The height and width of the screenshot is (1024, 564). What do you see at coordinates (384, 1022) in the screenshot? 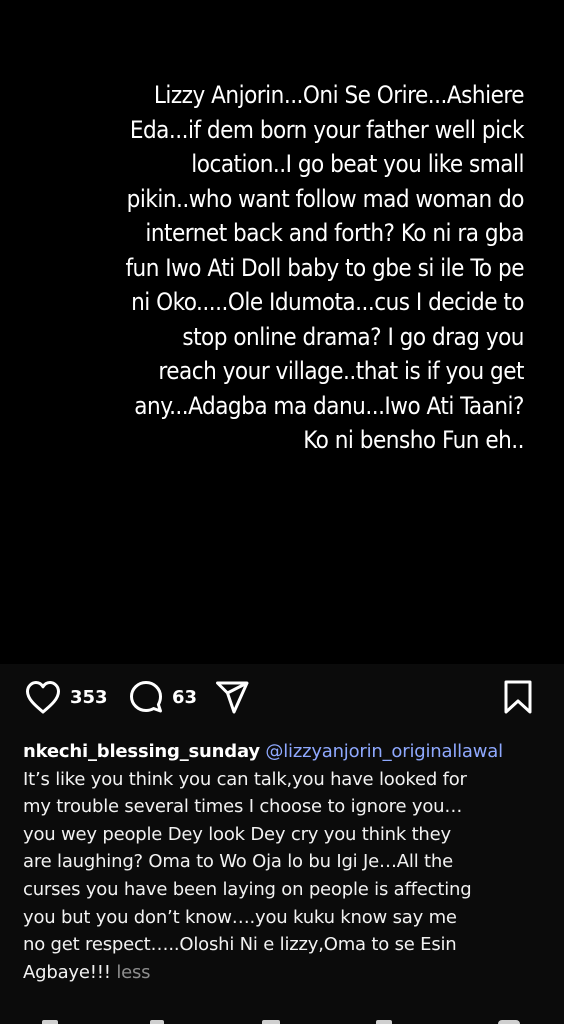
I see `reels-icon` at bounding box center [384, 1022].